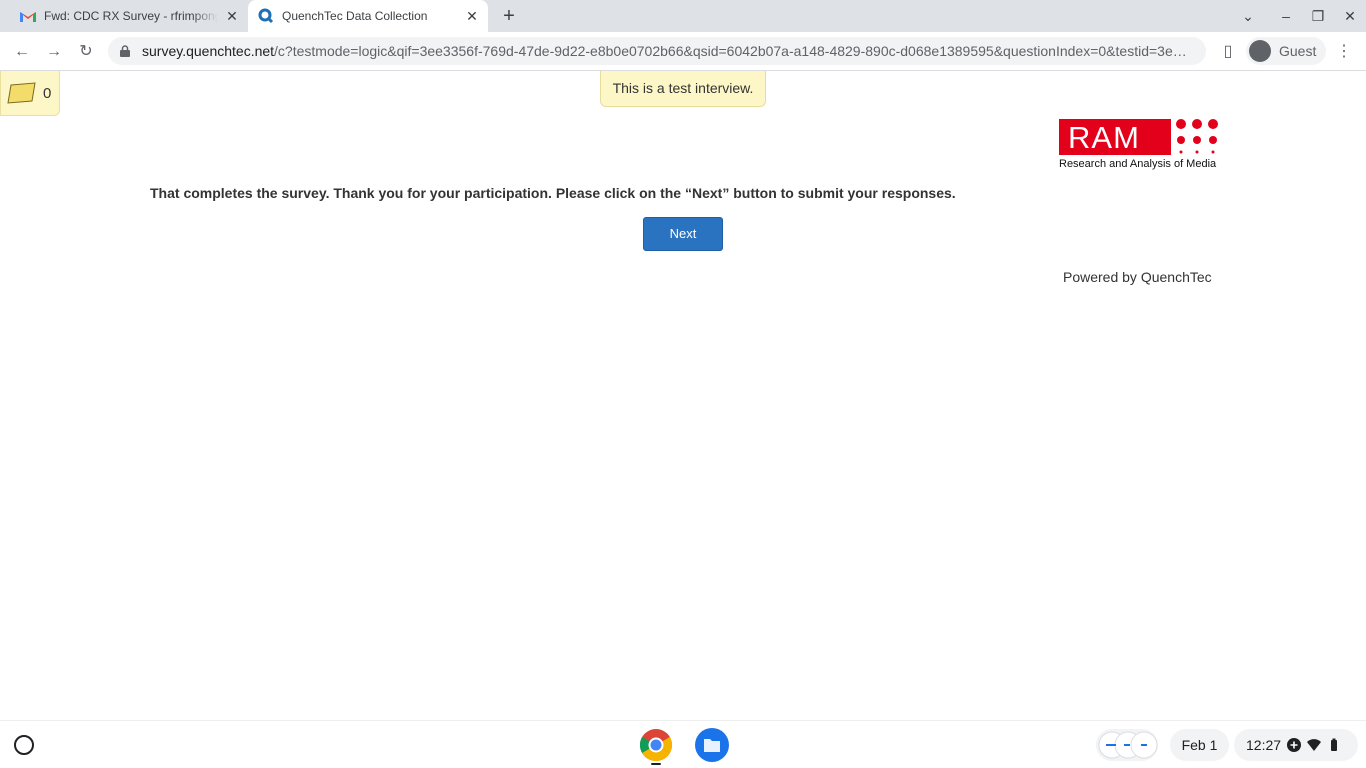 The height and width of the screenshot is (768, 1366). I want to click on tab-gmail: Fwd: CDC RX Survey - rfrimpong ✕, so click(124, 16).